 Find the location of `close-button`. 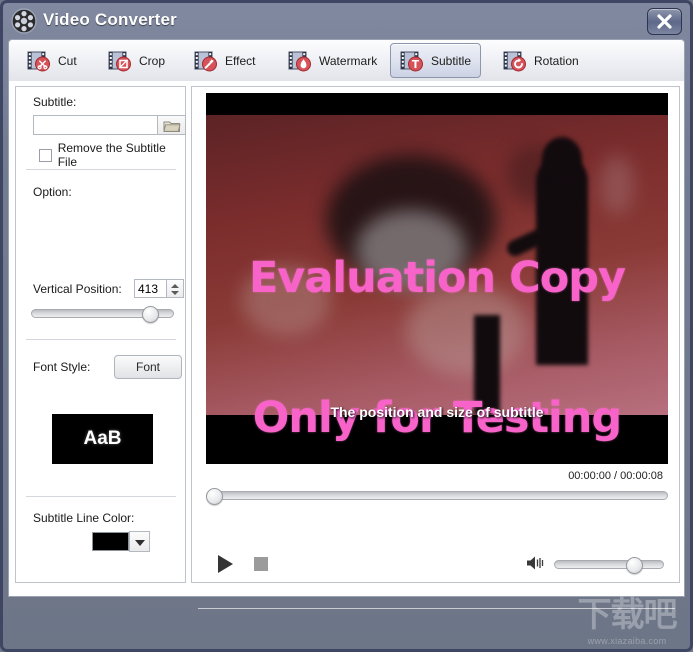

close-button is located at coordinates (664, 21).